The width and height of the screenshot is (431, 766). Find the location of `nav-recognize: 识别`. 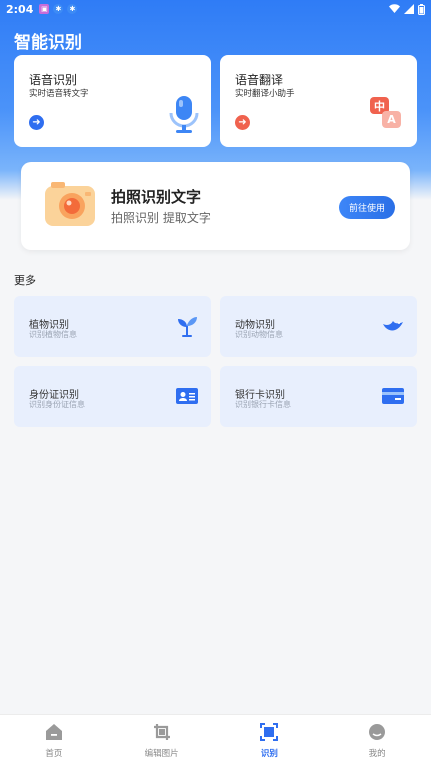

nav-recognize: 识别 is located at coordinates (270, 740).